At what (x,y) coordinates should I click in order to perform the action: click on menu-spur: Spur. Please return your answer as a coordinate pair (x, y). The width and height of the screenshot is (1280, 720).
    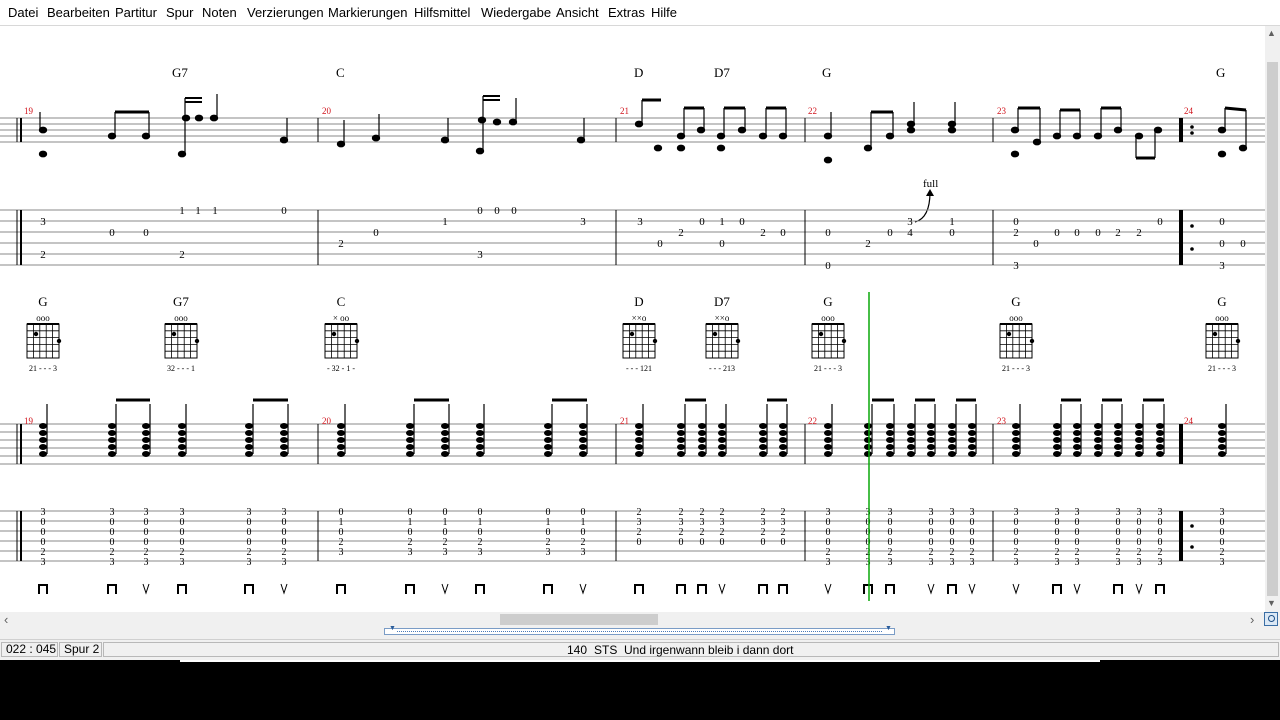
    Looking at the image, I should click on (179, 12).